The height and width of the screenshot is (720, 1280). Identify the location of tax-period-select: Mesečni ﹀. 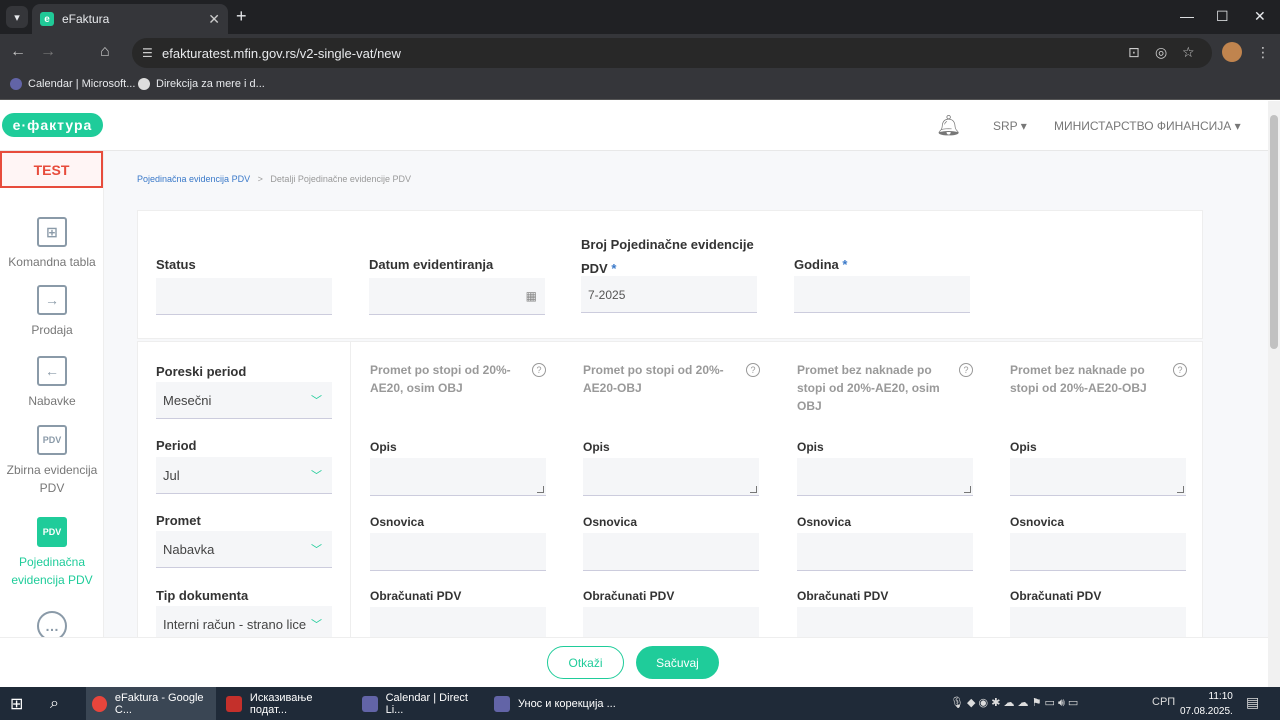
(244, 400).